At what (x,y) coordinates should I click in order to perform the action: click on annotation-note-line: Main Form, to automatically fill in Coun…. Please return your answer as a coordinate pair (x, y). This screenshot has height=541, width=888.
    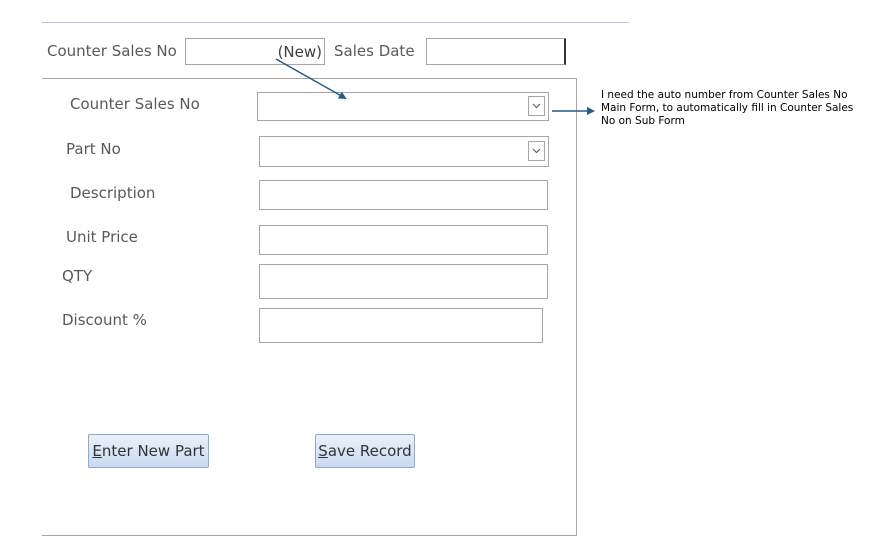
    Looking at the image, I should click on (727, 108).